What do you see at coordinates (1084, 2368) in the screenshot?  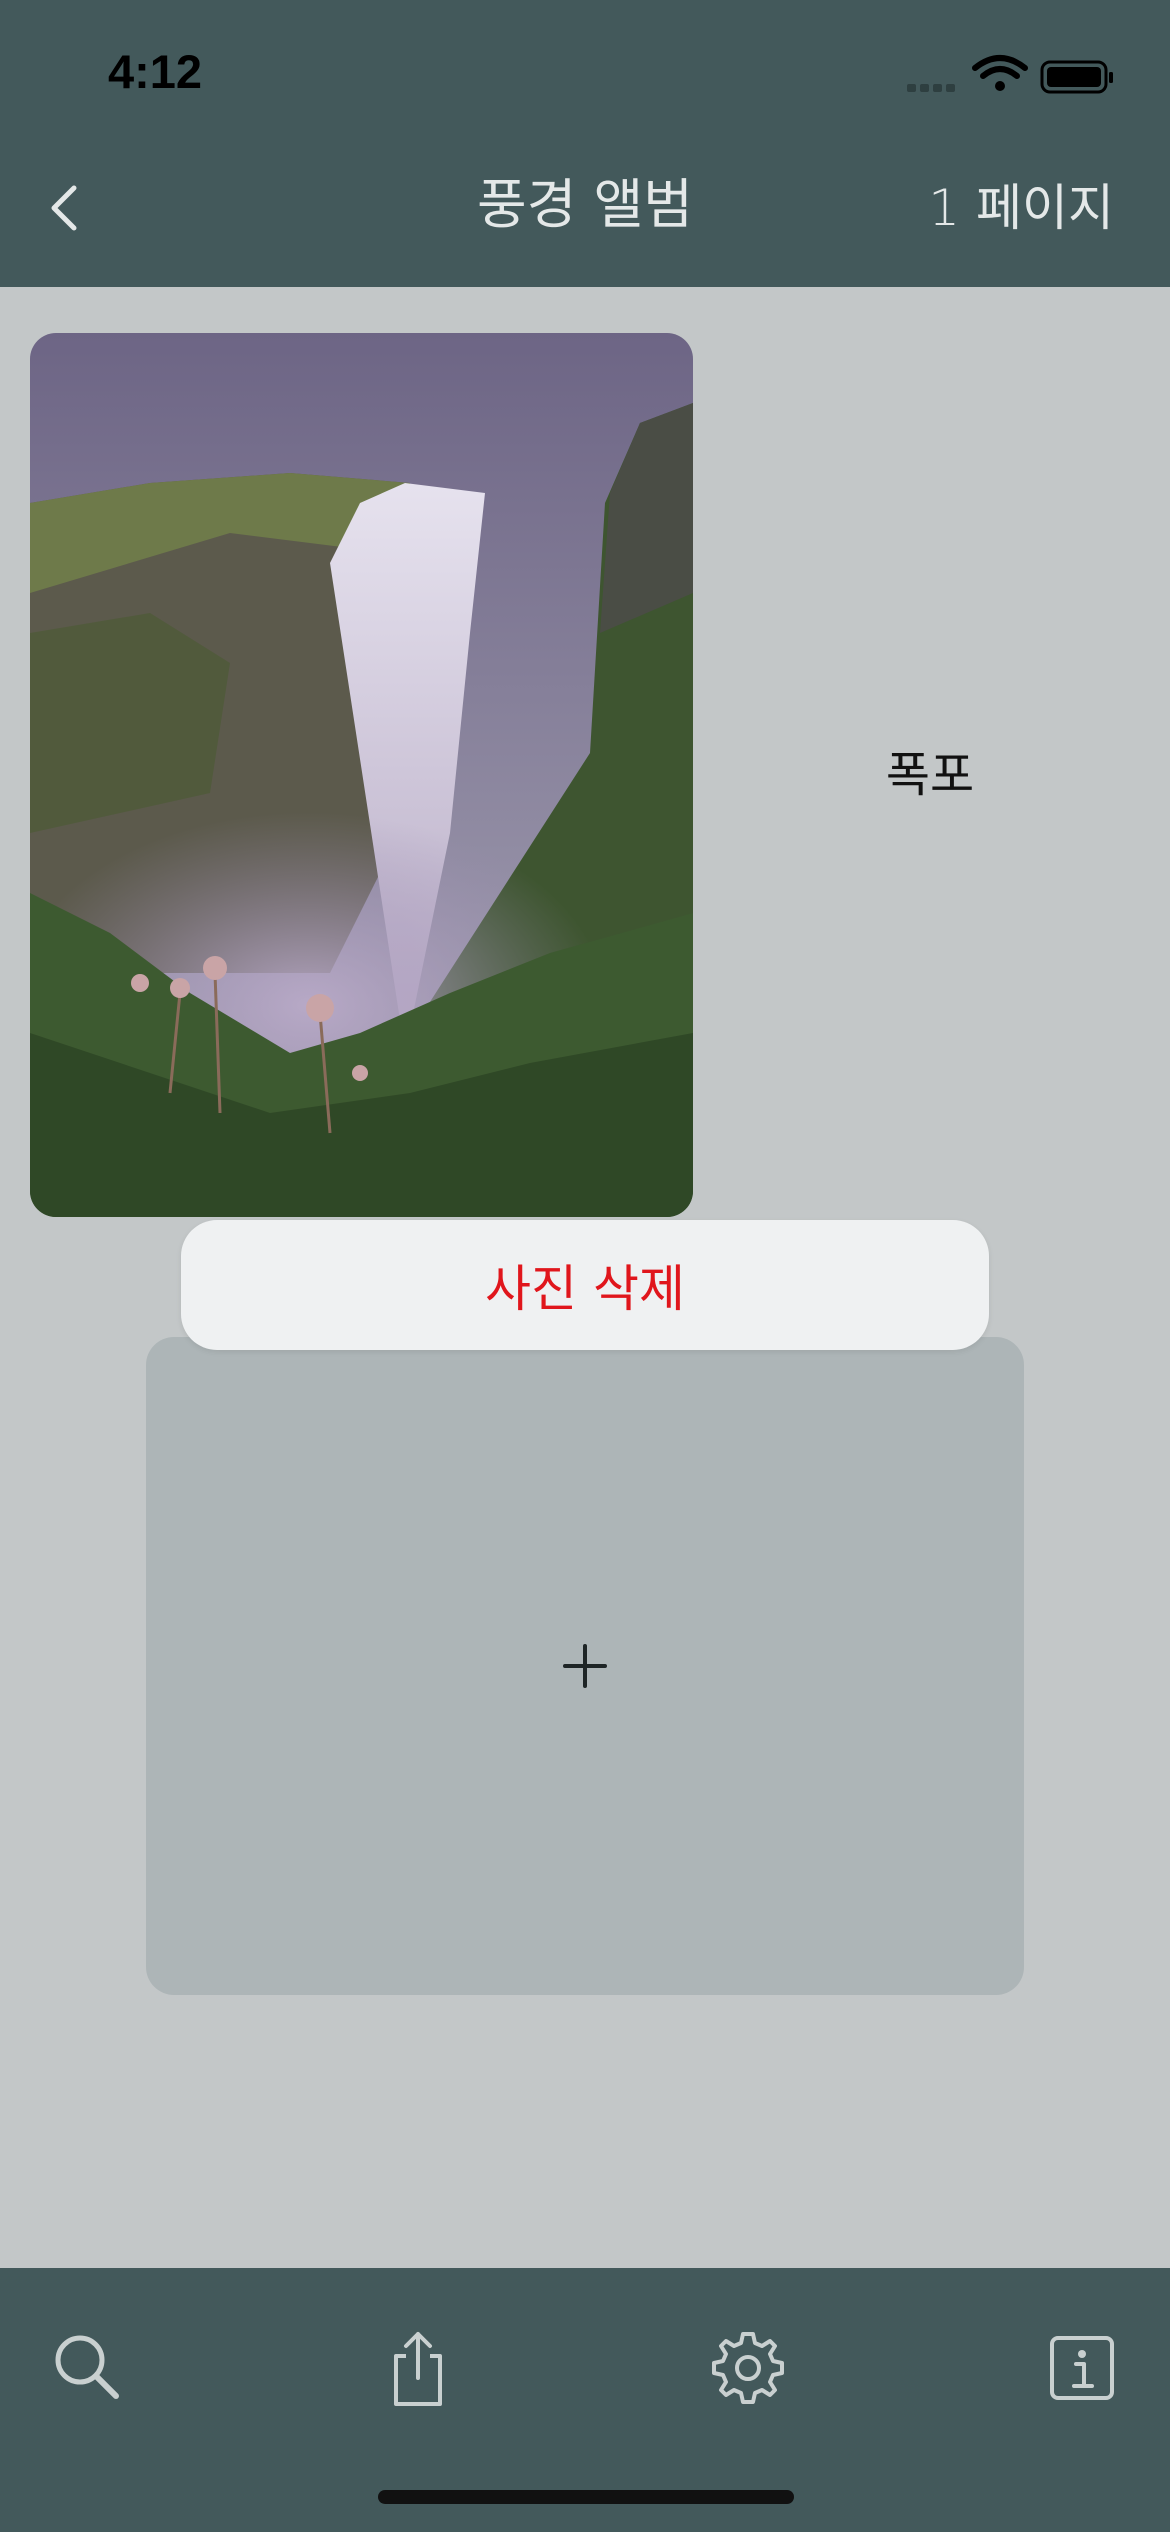 I see `info-icon` at bounding box center [1084, 2368].